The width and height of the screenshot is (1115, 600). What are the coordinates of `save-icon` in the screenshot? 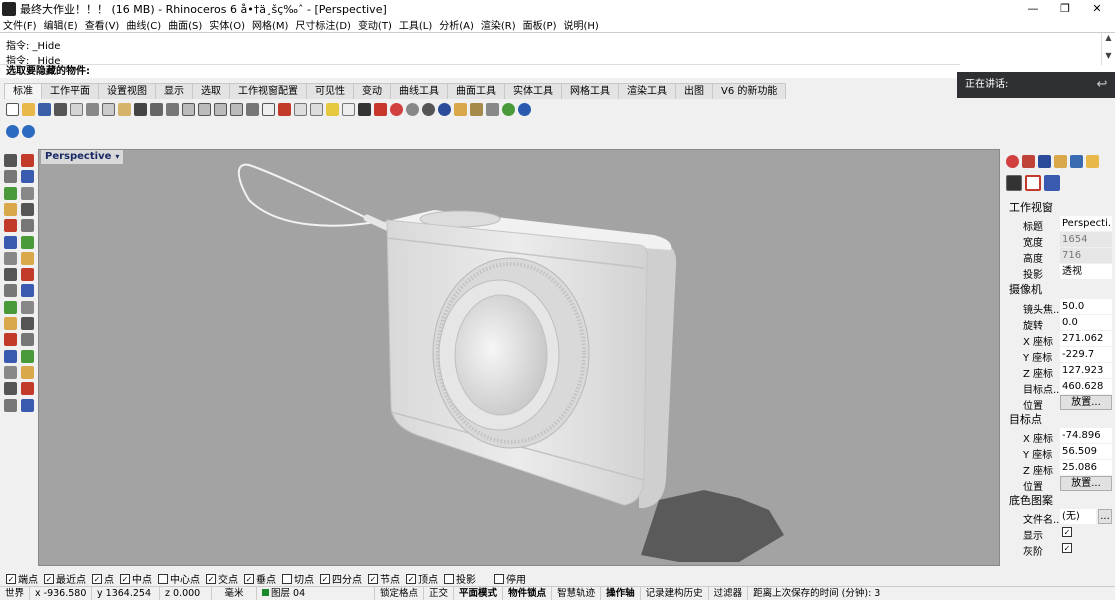 It's located at (44, 109).